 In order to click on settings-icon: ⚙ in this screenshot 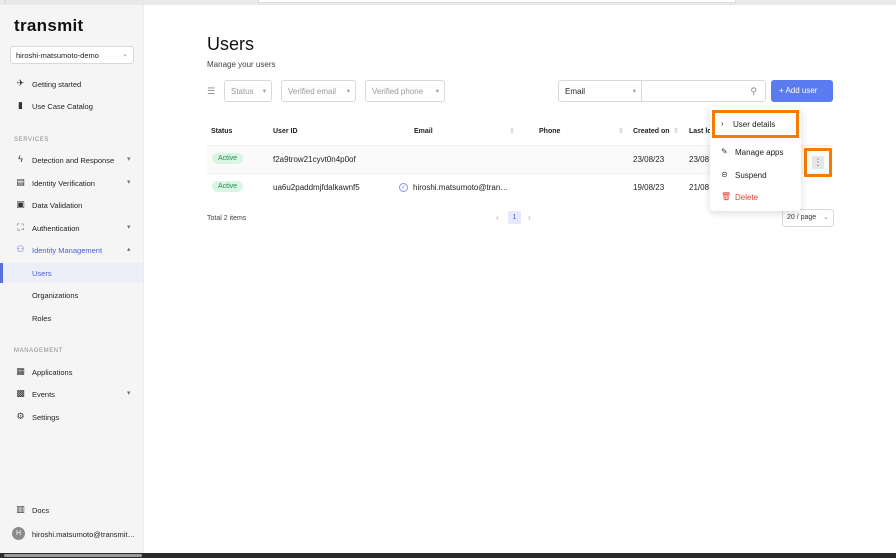, I will do `click(20, 416)`.